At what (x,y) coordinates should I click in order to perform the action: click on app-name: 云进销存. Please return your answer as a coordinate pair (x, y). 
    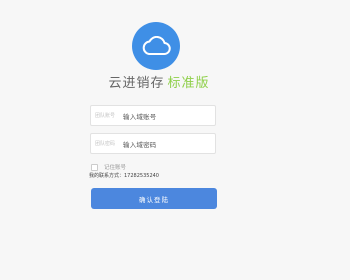
    Looking at the image, I should click on (136, 83).